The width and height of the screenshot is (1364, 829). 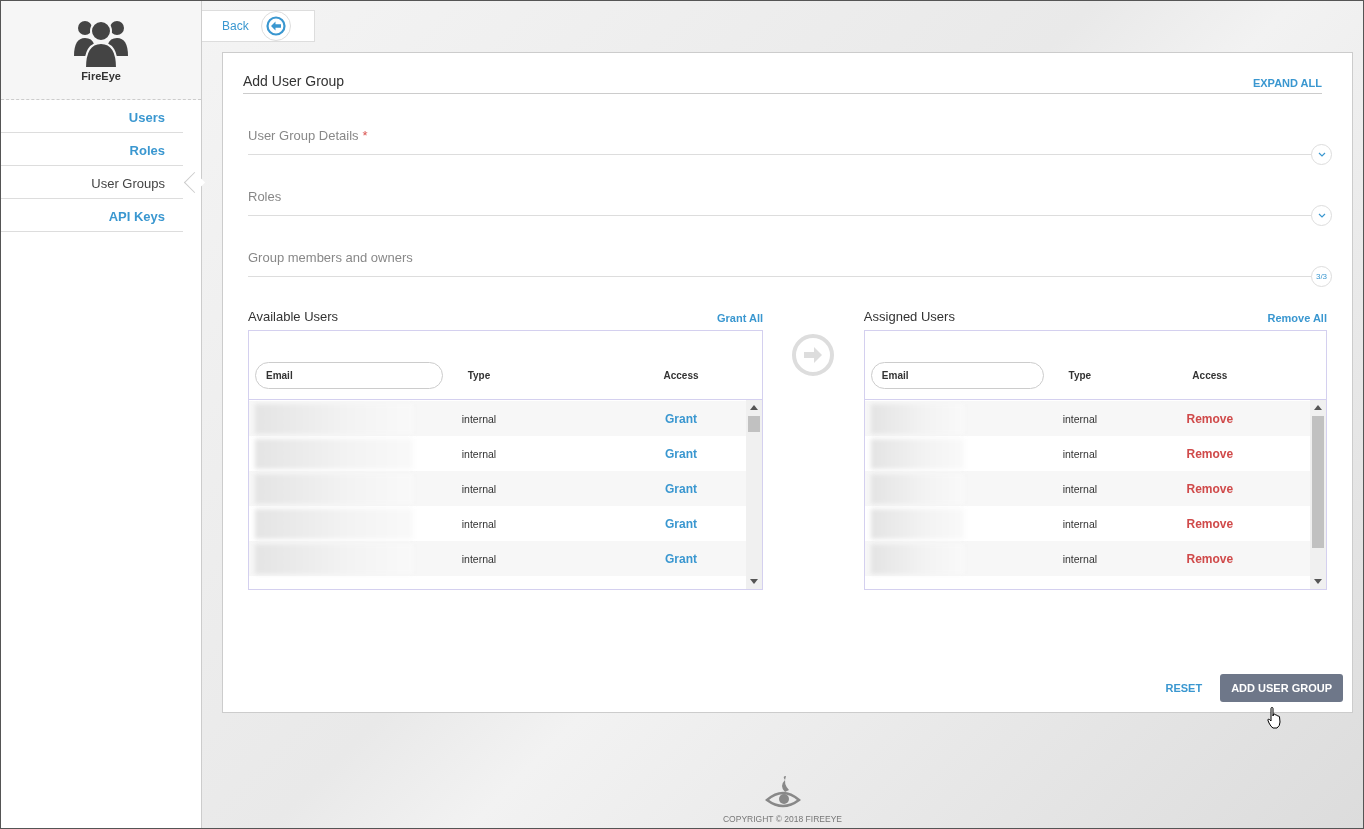 What do you see at coordinates (1184, 688) in the screenshot?
I see `reset-button: RESET` at bounding box center [1184, 688].